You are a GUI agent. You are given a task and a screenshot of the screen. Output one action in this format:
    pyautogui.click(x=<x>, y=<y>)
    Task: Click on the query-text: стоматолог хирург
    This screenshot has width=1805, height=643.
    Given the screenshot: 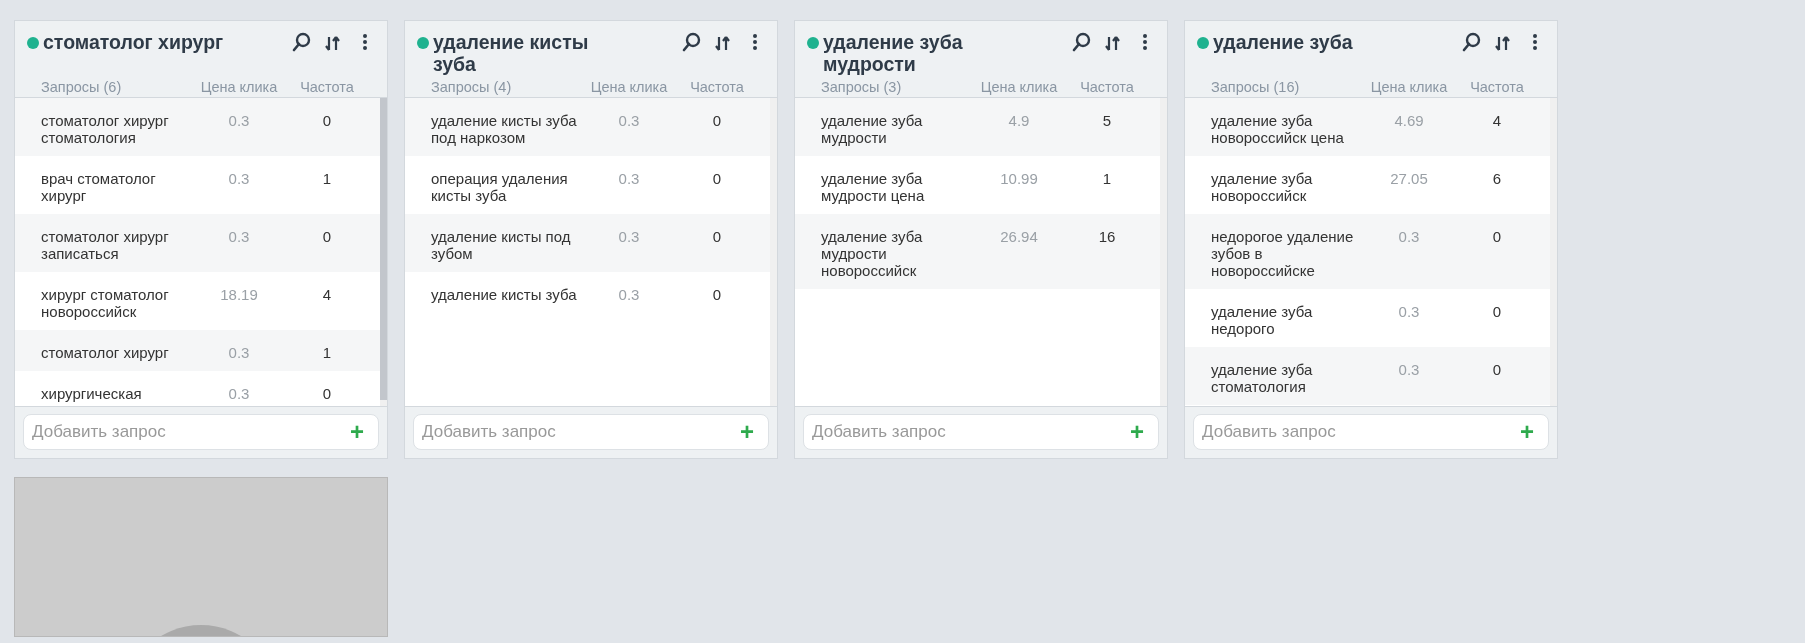 What is the action you would take?
    pyautogui.click(x=105, y=352)
    